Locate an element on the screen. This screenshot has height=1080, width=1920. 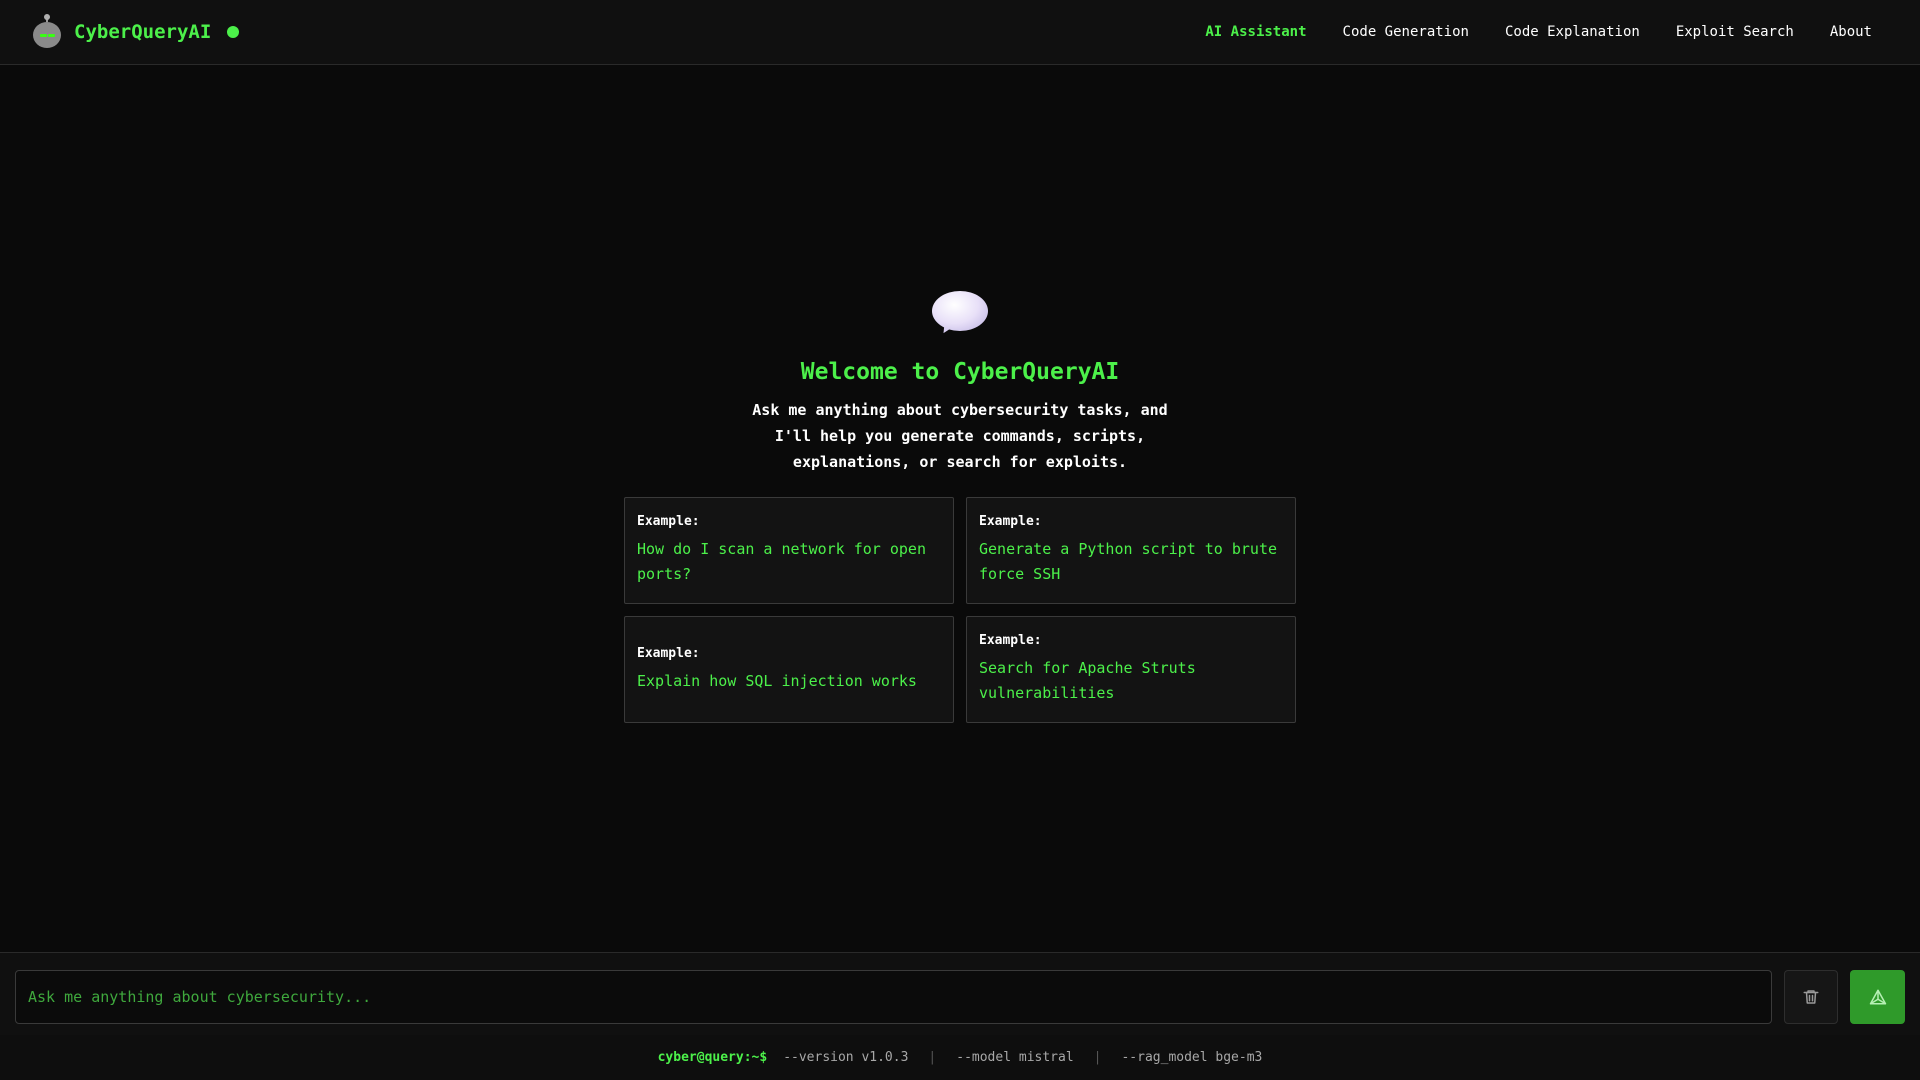
welcome-title: Welcome to CyberQueryAI is located at coordinates (960, 372).